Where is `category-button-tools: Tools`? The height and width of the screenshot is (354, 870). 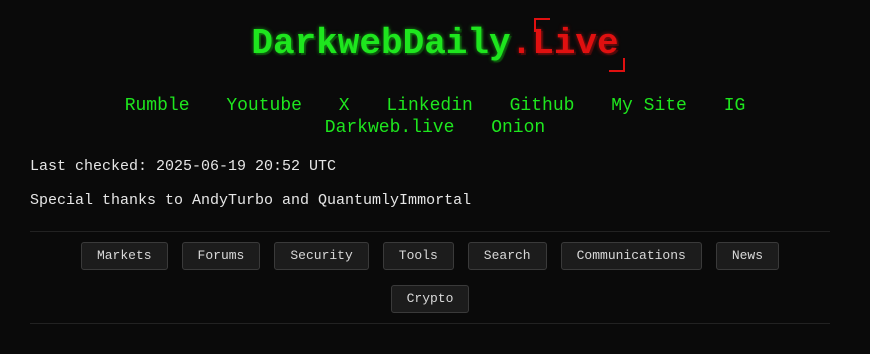 category-button-tools: Tools is located at coordinates (418, 256).